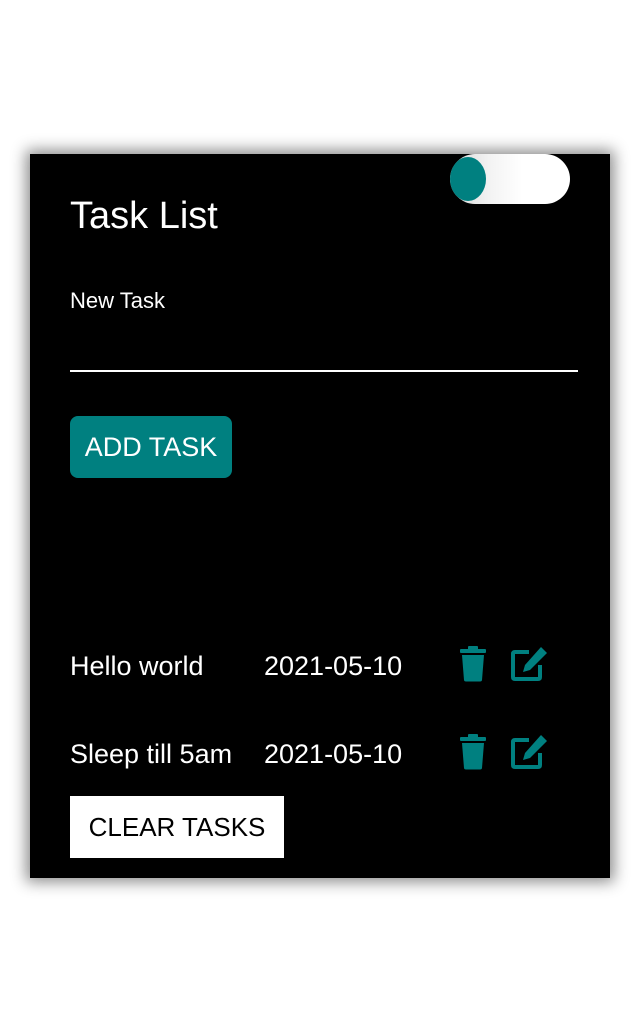  Describe the element at coordinates (151, 754) in the screenshot. I see `task-name: Sleep till 5am` at that location.